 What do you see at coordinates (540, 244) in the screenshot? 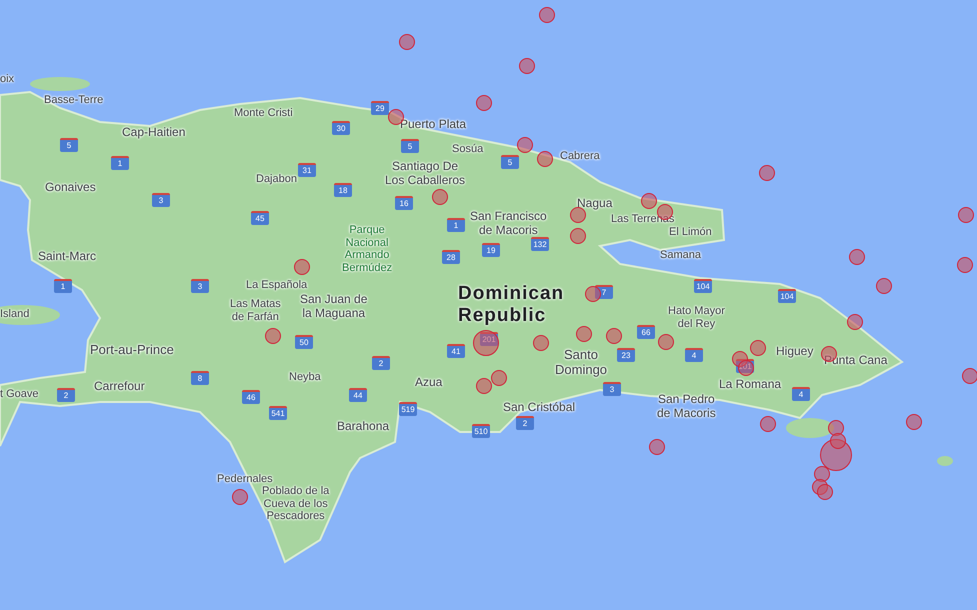
I see `route-shield: 132` at bounding box center [540, 244].